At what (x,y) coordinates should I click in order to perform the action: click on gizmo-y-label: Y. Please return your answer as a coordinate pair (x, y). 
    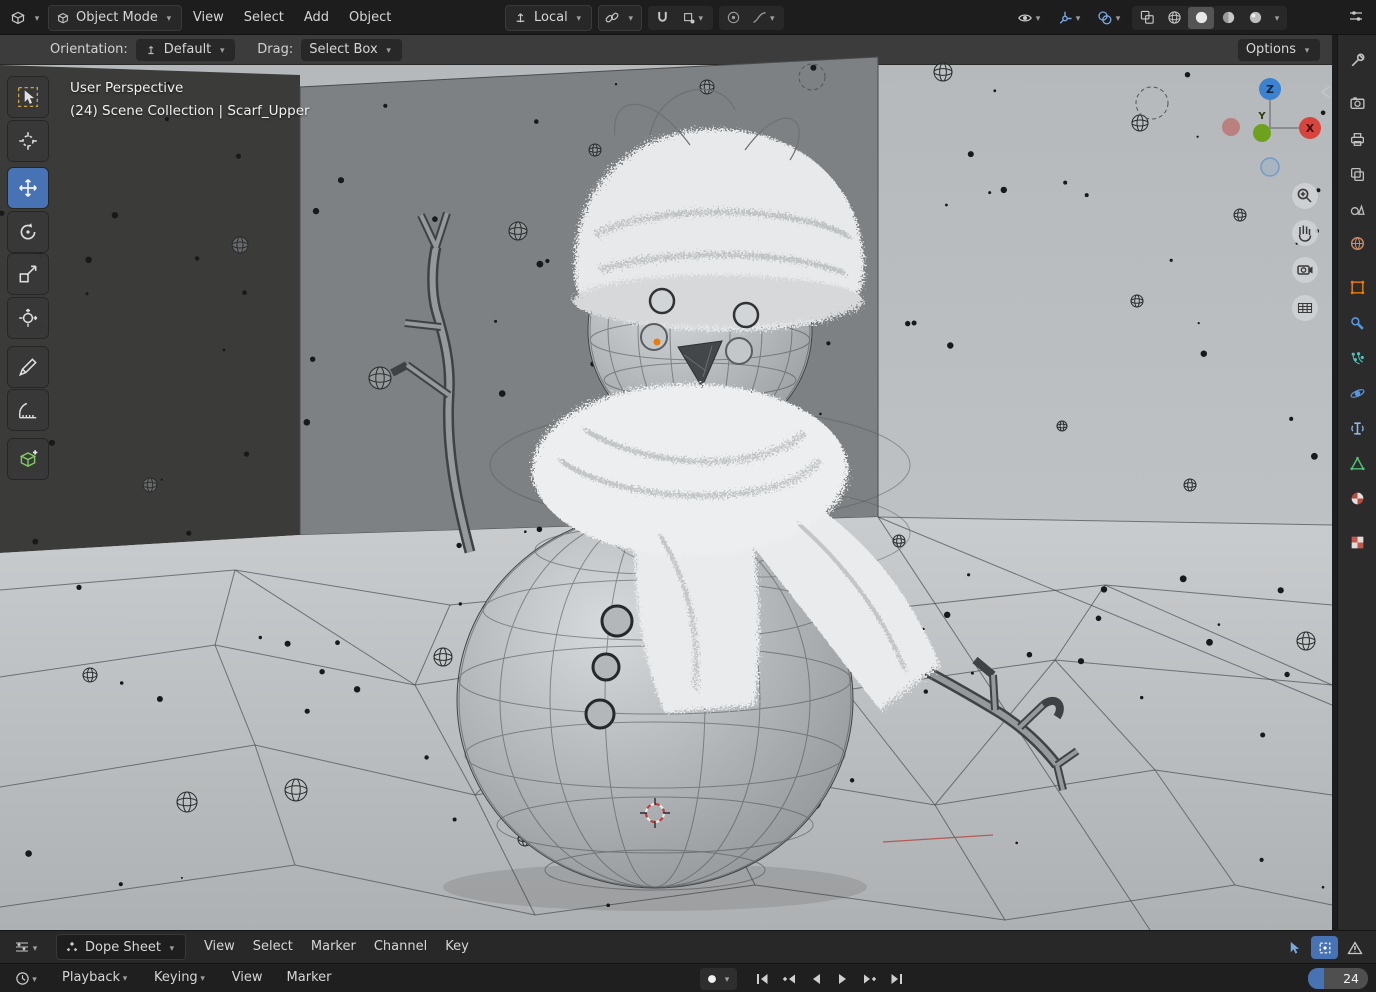
    Looking at the image, I should click on (1261, 116).